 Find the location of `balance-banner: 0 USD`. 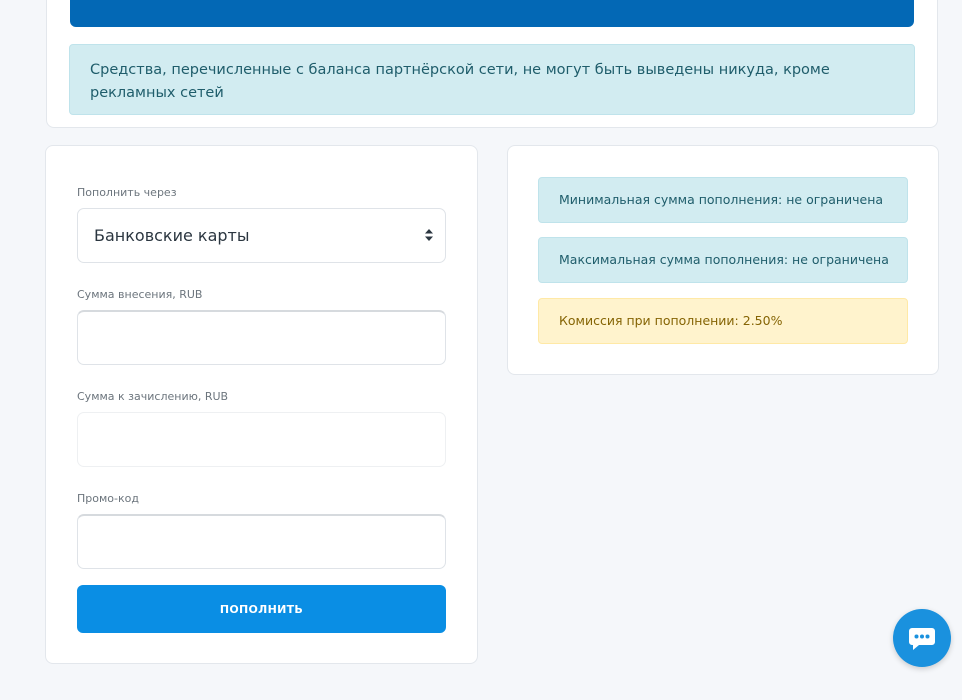

balance-banner: 0 USD is located at coordinates (492, 13).